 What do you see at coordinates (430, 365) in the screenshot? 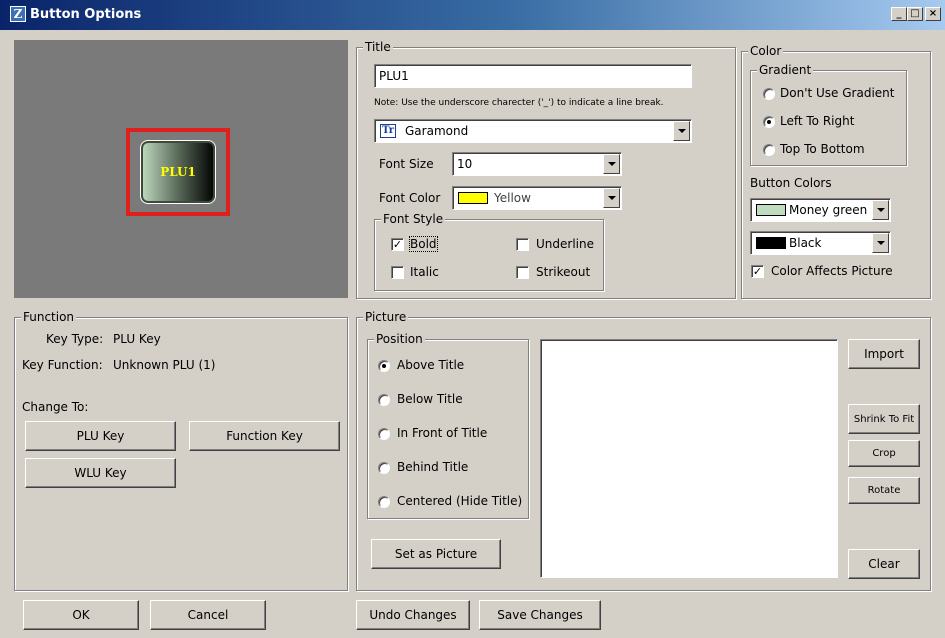
I see `above-title-label: Above Title` at bounding box center [430, 365].